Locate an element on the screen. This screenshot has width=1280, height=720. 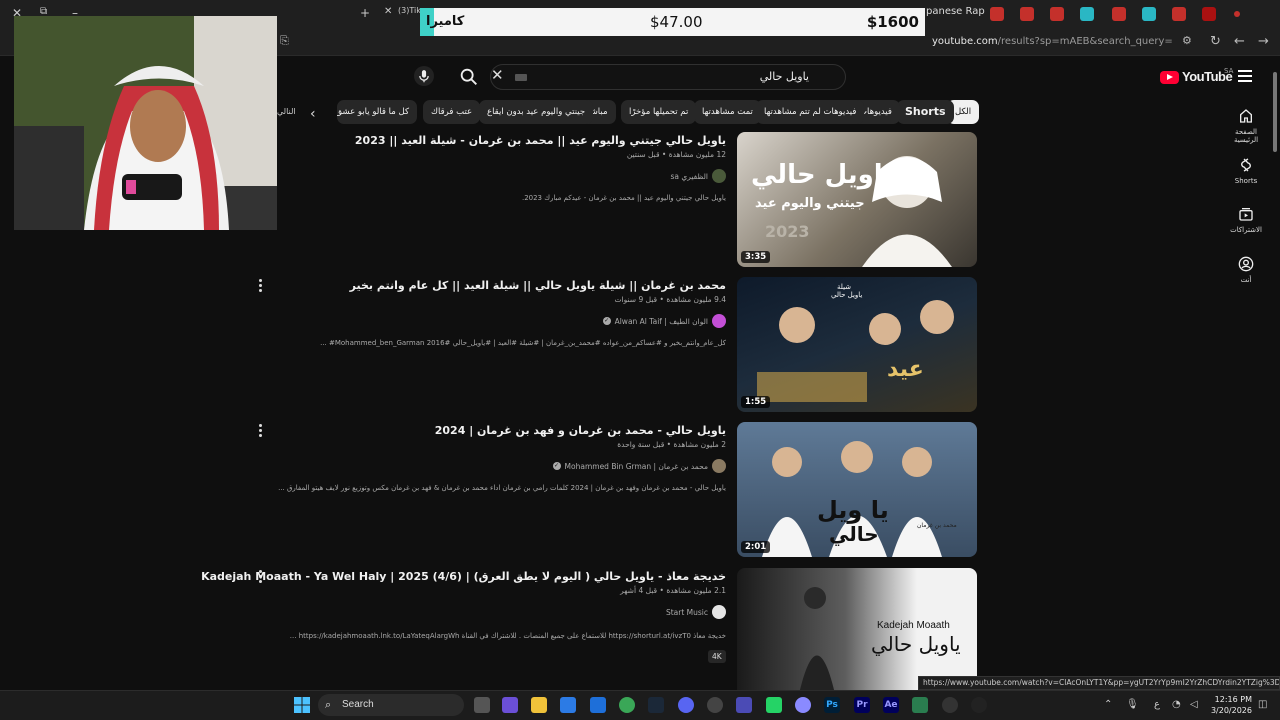
reload-icon: ↻ is located at coordinates (1215, 41).